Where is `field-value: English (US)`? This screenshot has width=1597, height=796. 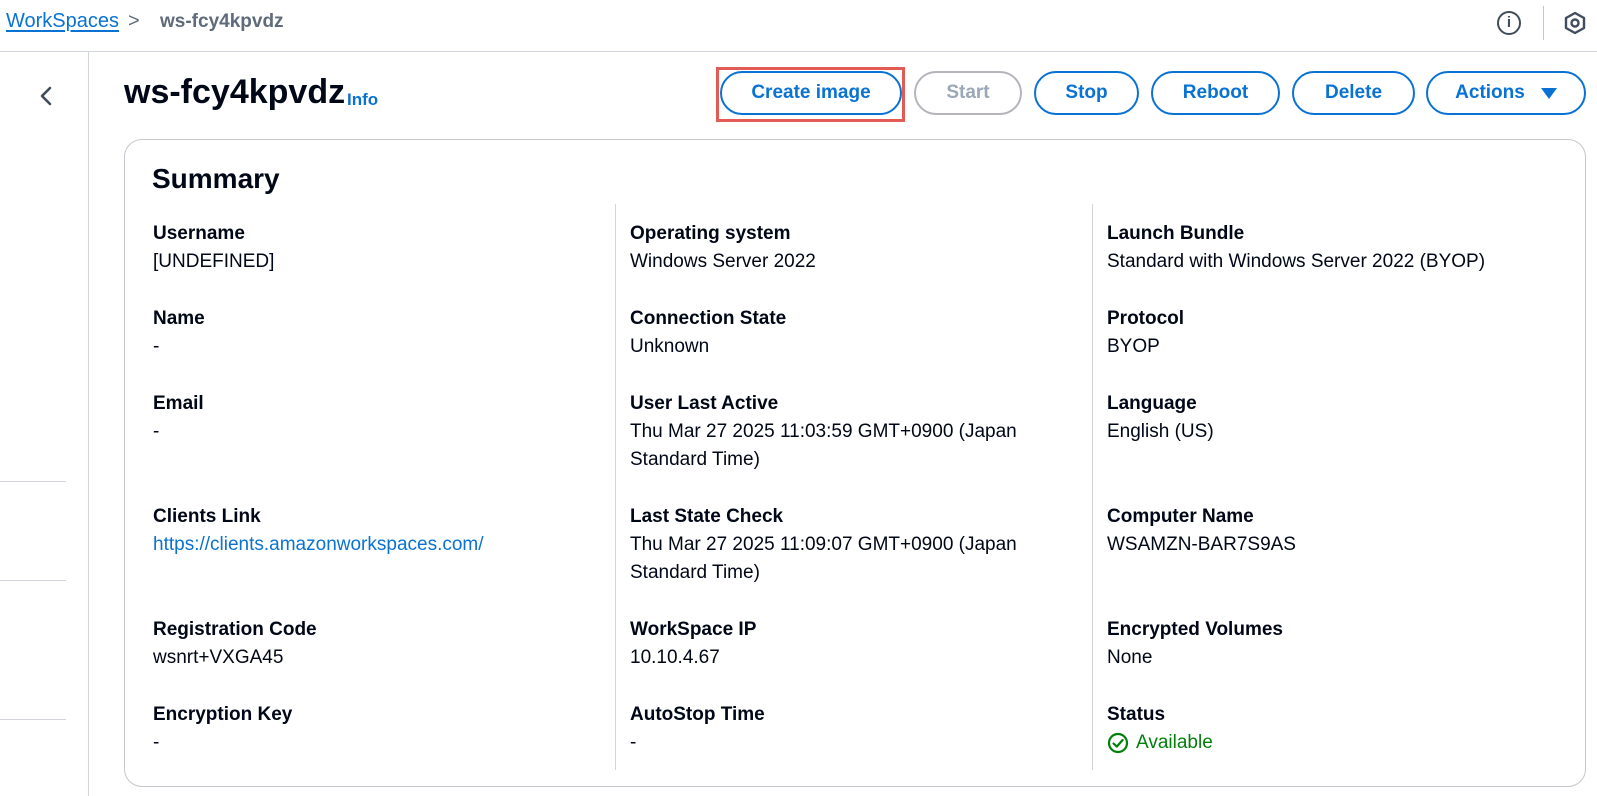
field-value: English (US) is located at coordinates (1160, 431).